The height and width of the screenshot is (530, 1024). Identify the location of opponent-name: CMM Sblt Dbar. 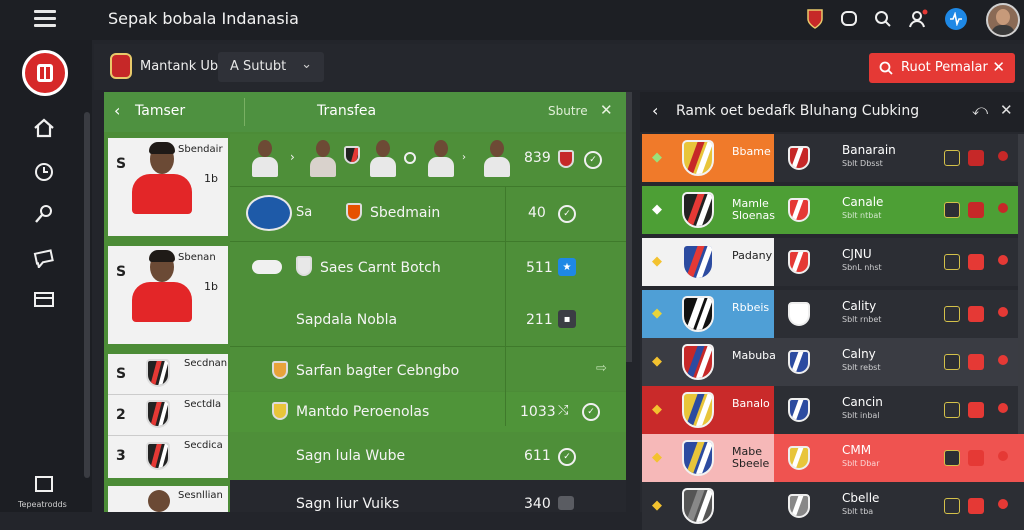
(861, 457).